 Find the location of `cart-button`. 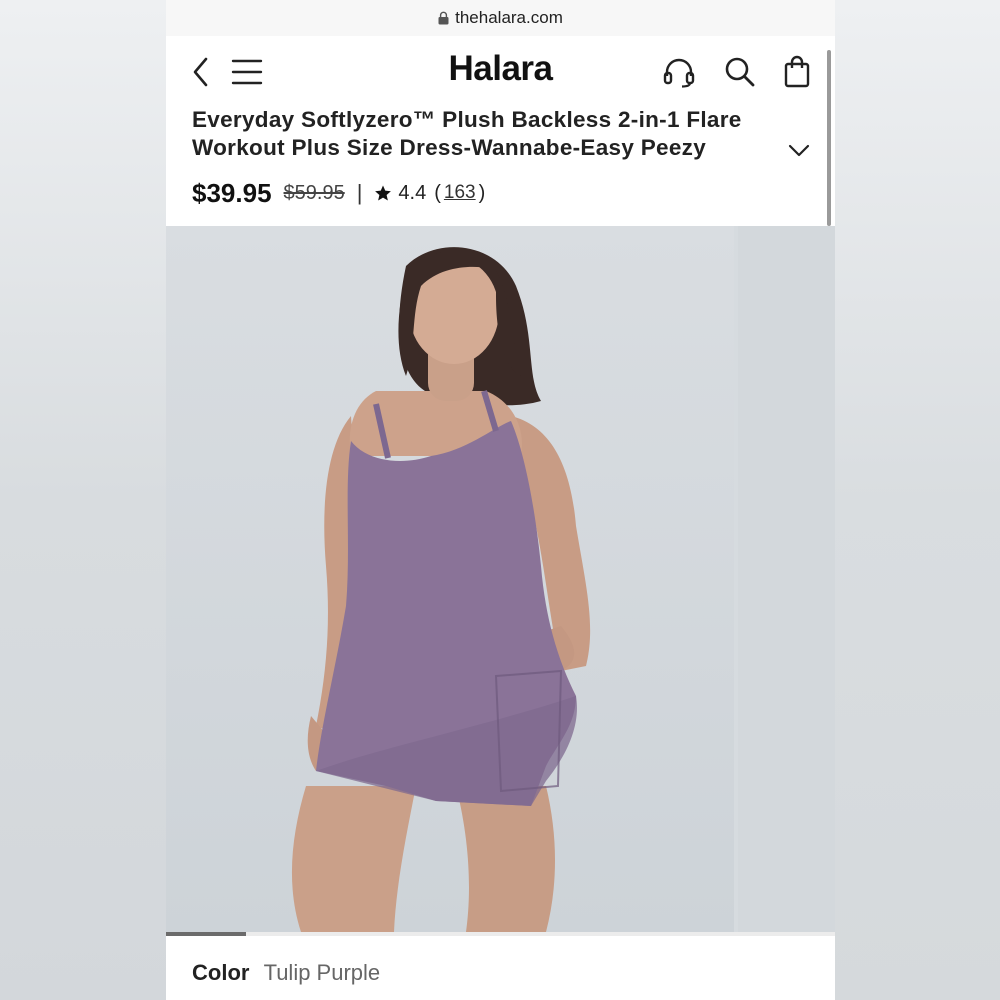

cart-button is located at coordinates (797, 72).